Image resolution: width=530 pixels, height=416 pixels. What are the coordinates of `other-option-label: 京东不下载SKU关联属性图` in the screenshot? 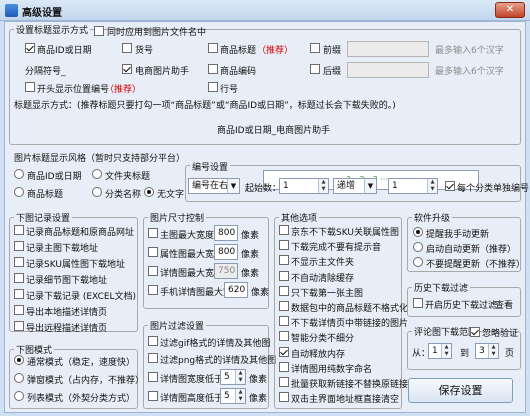 It's located at (345, 233).